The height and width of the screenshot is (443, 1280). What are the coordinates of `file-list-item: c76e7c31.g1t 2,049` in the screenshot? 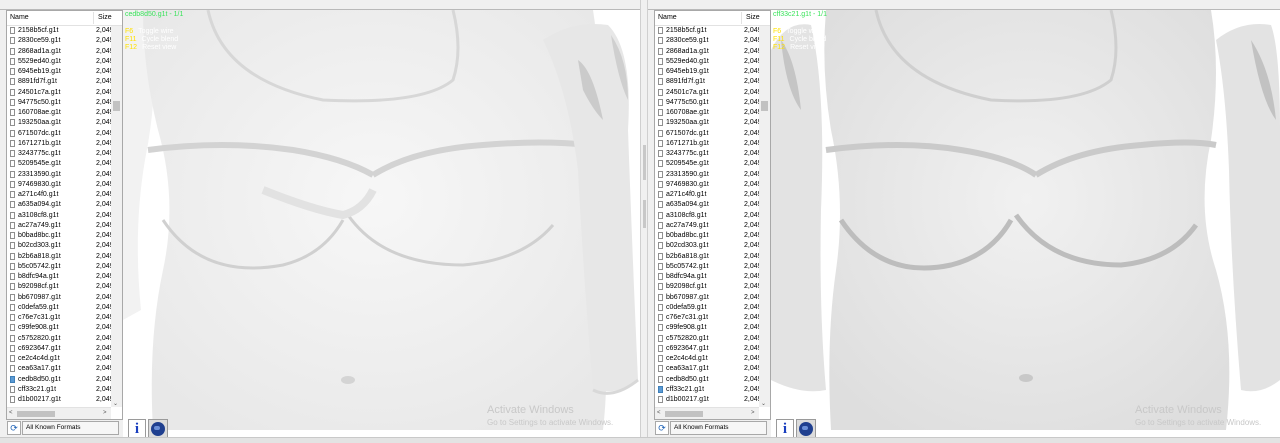 It's located at (60, 318).